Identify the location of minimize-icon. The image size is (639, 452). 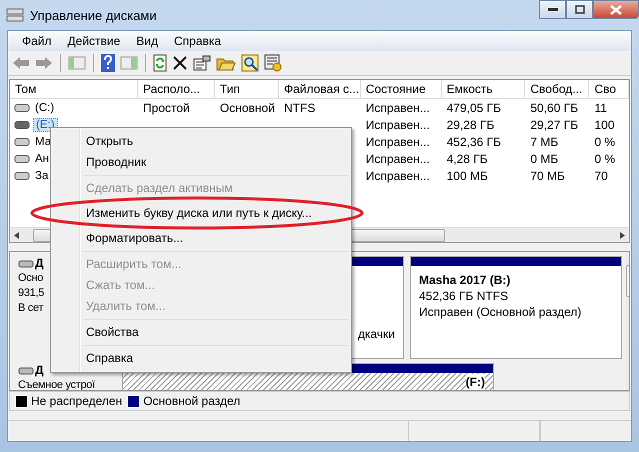
(553, 10).